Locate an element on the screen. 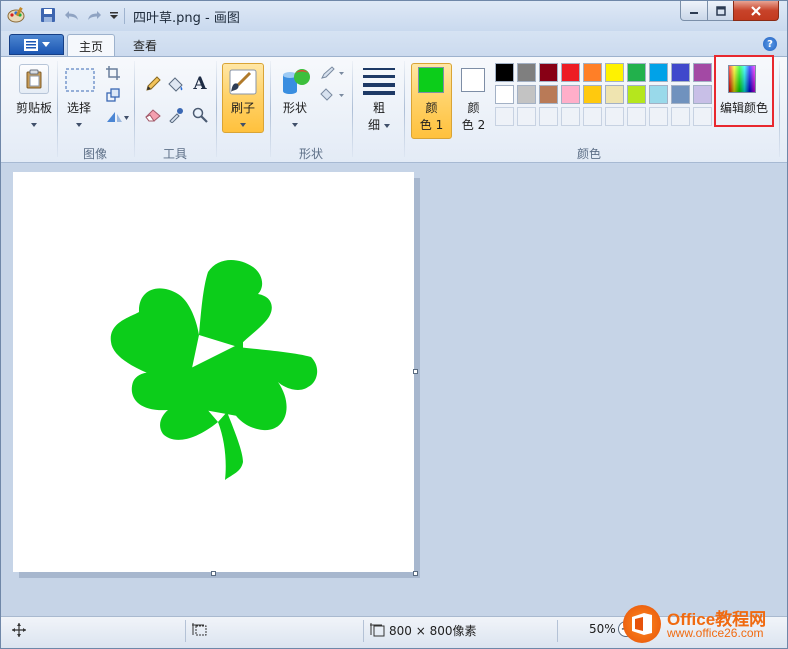 Image resolution: width=788 pixels, height=649 pixels. tab-view: 查看 is located at coordinates (145, 45).